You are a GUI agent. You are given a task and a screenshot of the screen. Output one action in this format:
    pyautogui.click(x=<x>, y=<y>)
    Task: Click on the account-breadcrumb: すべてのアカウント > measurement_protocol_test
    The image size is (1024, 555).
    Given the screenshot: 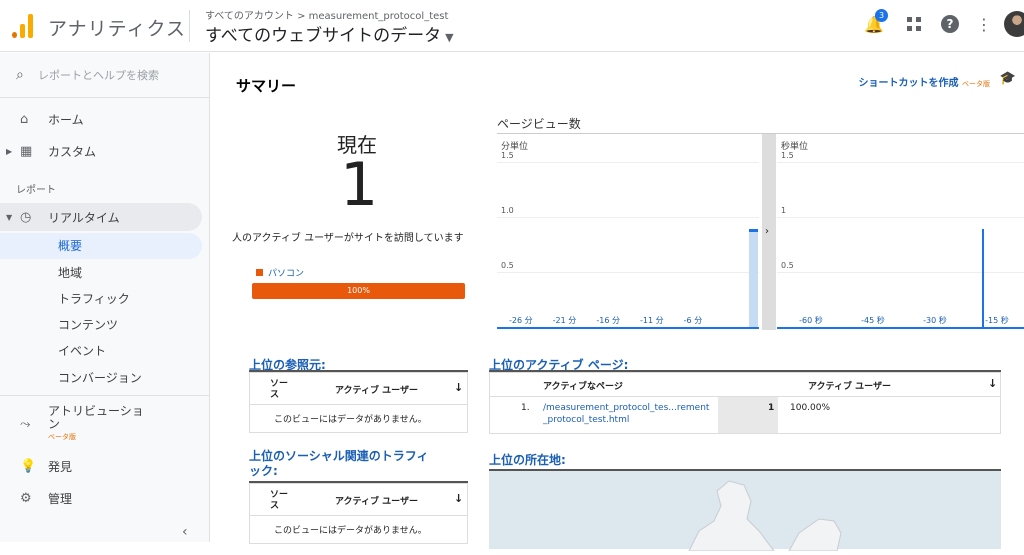 What is the action you would take?
    pyautogui.click(x=326, y=14)
    